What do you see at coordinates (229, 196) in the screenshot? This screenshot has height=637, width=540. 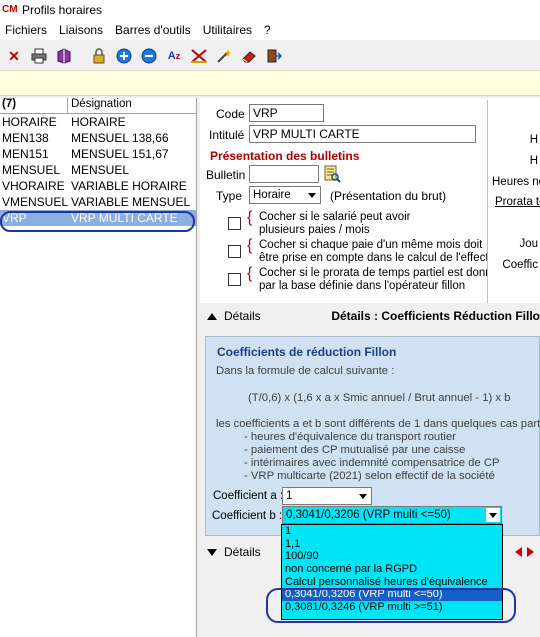 I see `type-label: Type` at bounding box center [229, 196].